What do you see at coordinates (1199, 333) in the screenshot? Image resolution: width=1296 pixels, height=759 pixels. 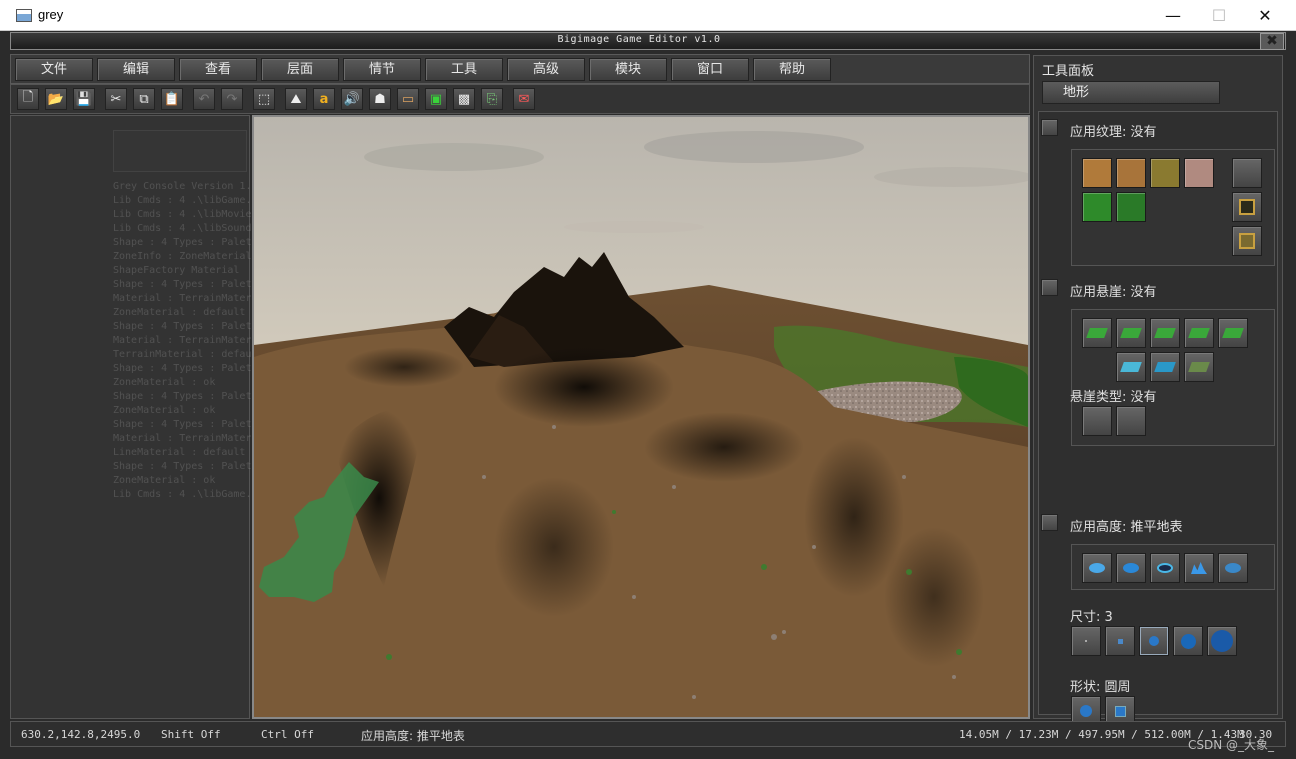 I see `cliff-add-icon` at bounding box center [1199, 333].